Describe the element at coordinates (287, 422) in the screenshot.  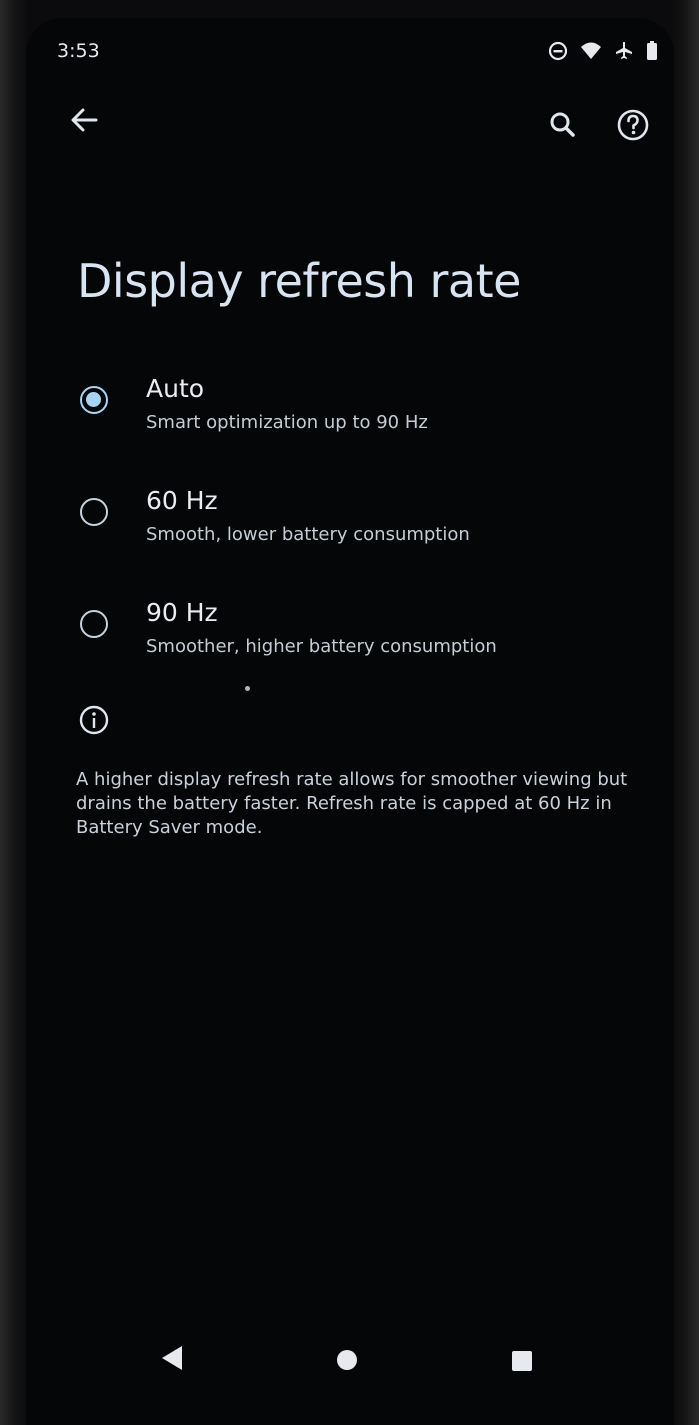
I see `option-subtitle: Smart optimization up to 90 Hz` at that location.